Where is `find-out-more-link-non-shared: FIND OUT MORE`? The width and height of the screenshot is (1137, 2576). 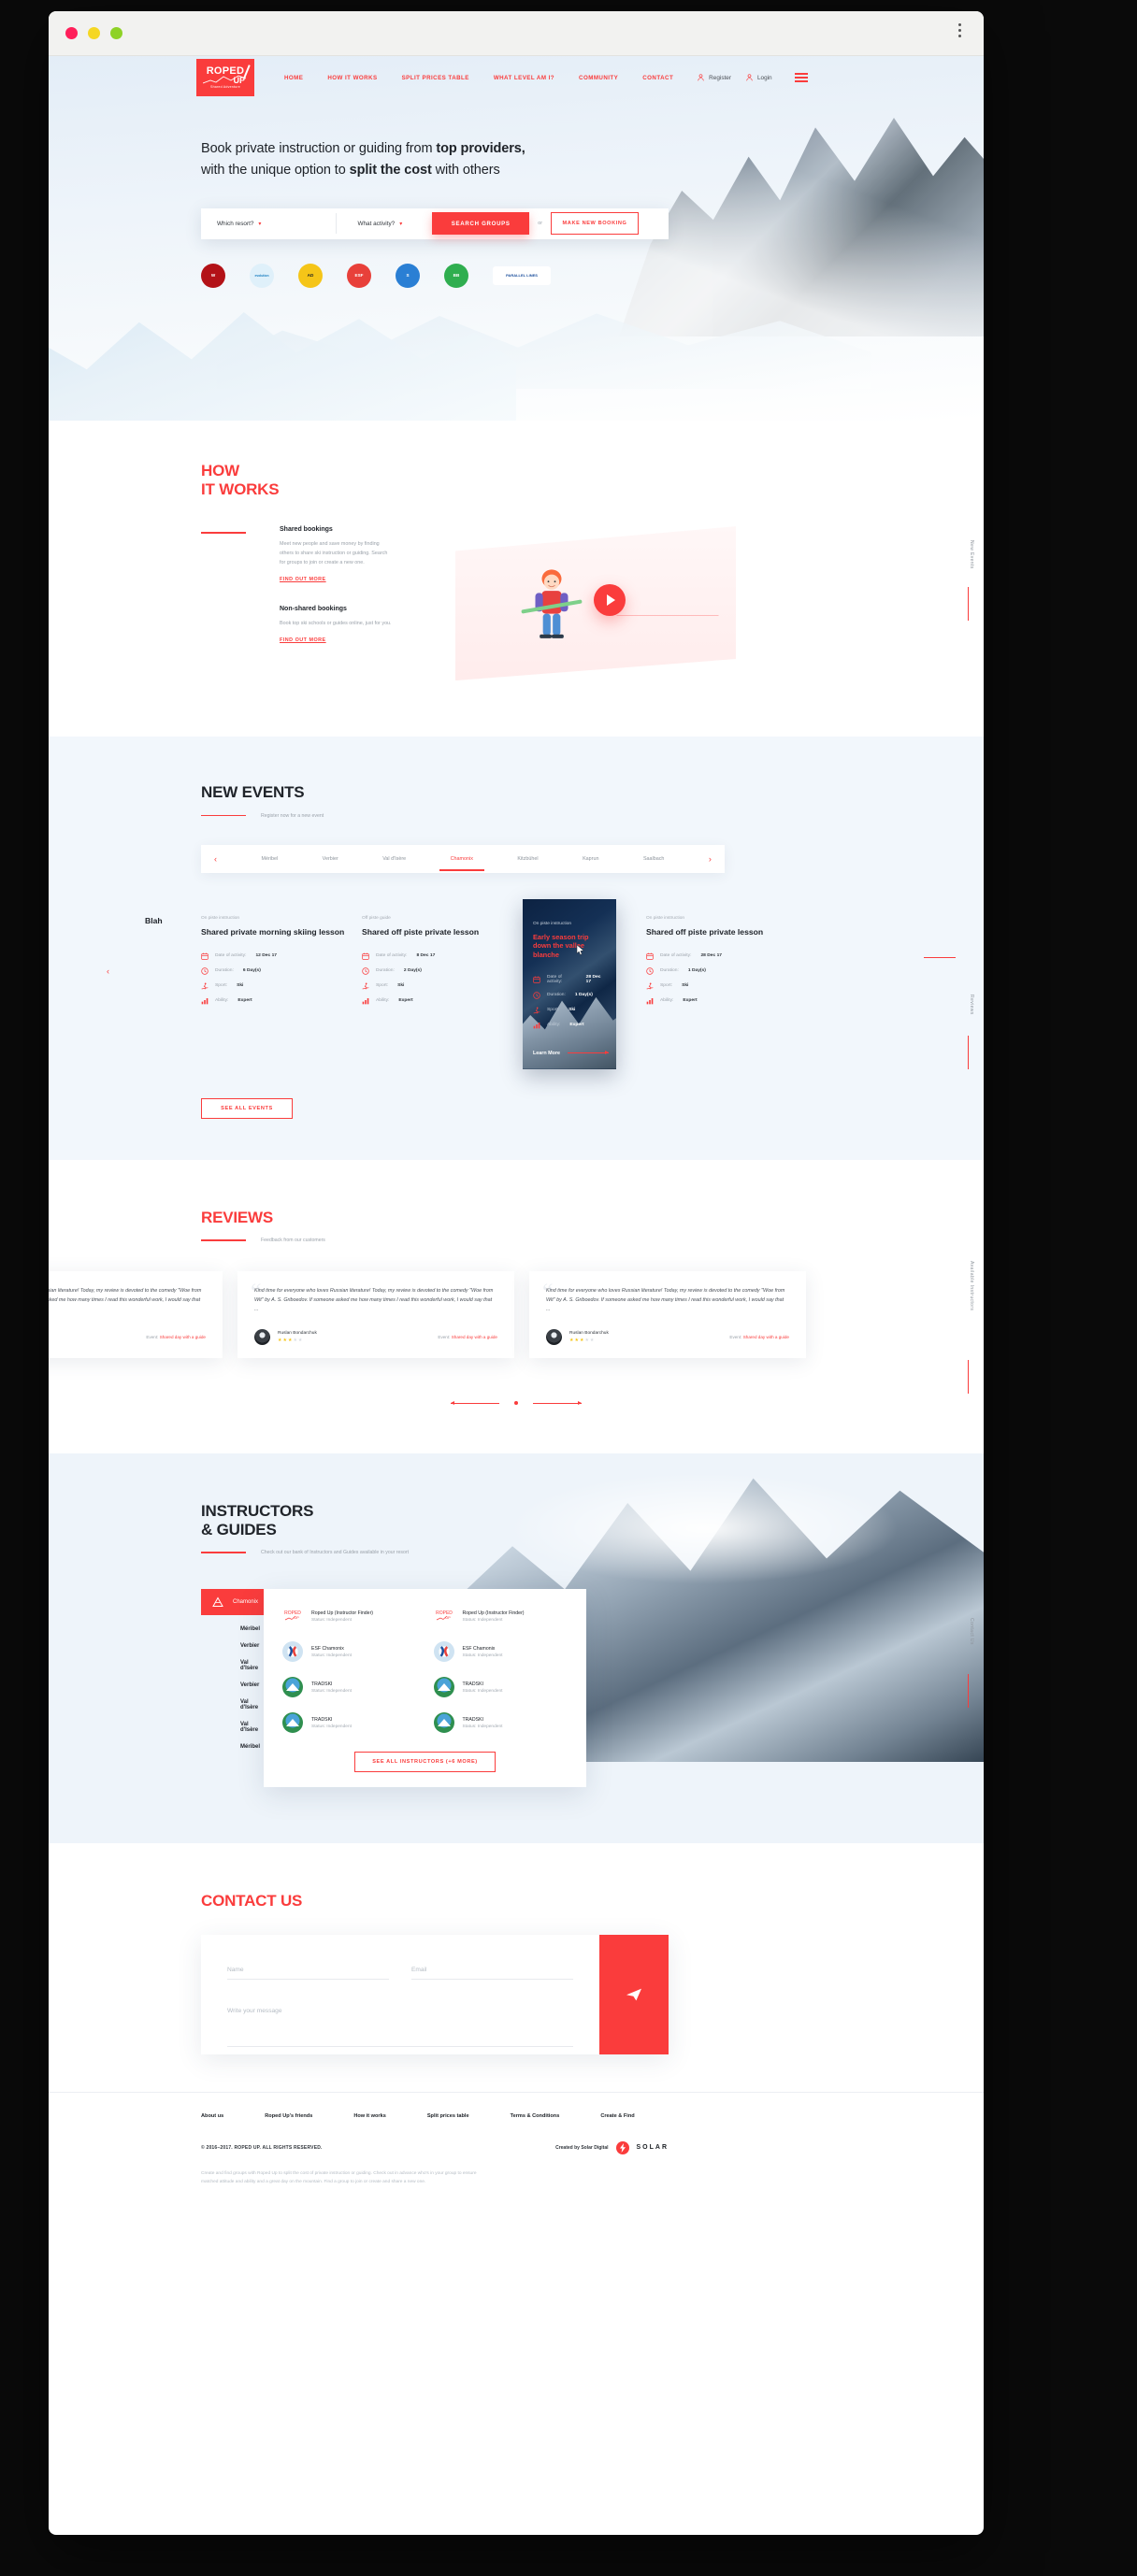
find-out-more-link-non-shared: FIND OUT MORE is located at coordinates (303, 640).